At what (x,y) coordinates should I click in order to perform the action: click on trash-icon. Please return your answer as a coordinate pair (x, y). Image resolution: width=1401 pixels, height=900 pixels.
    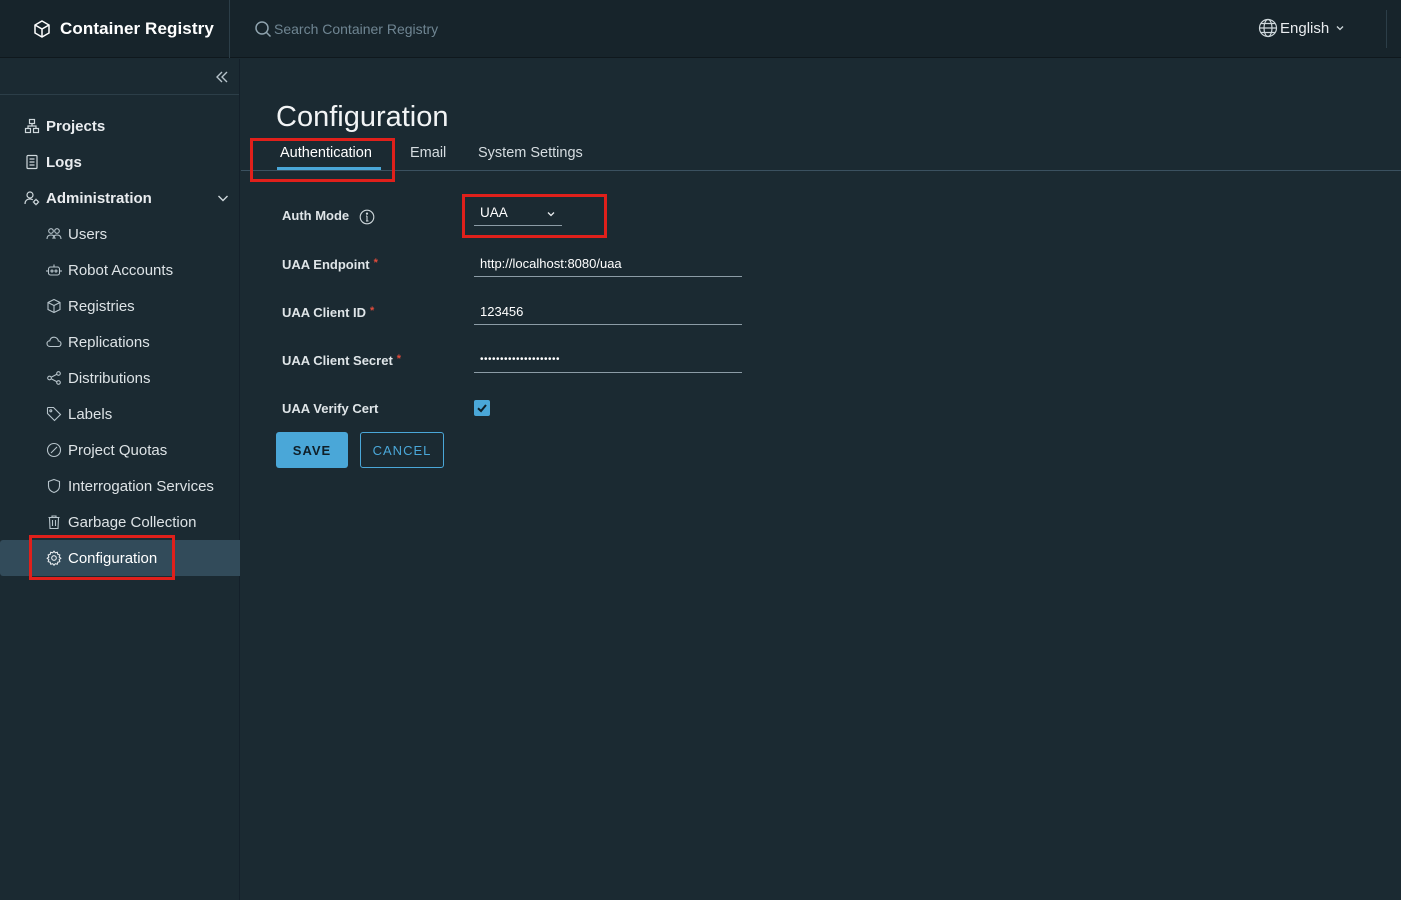
    Looking at the image, I should click on (54, 522).